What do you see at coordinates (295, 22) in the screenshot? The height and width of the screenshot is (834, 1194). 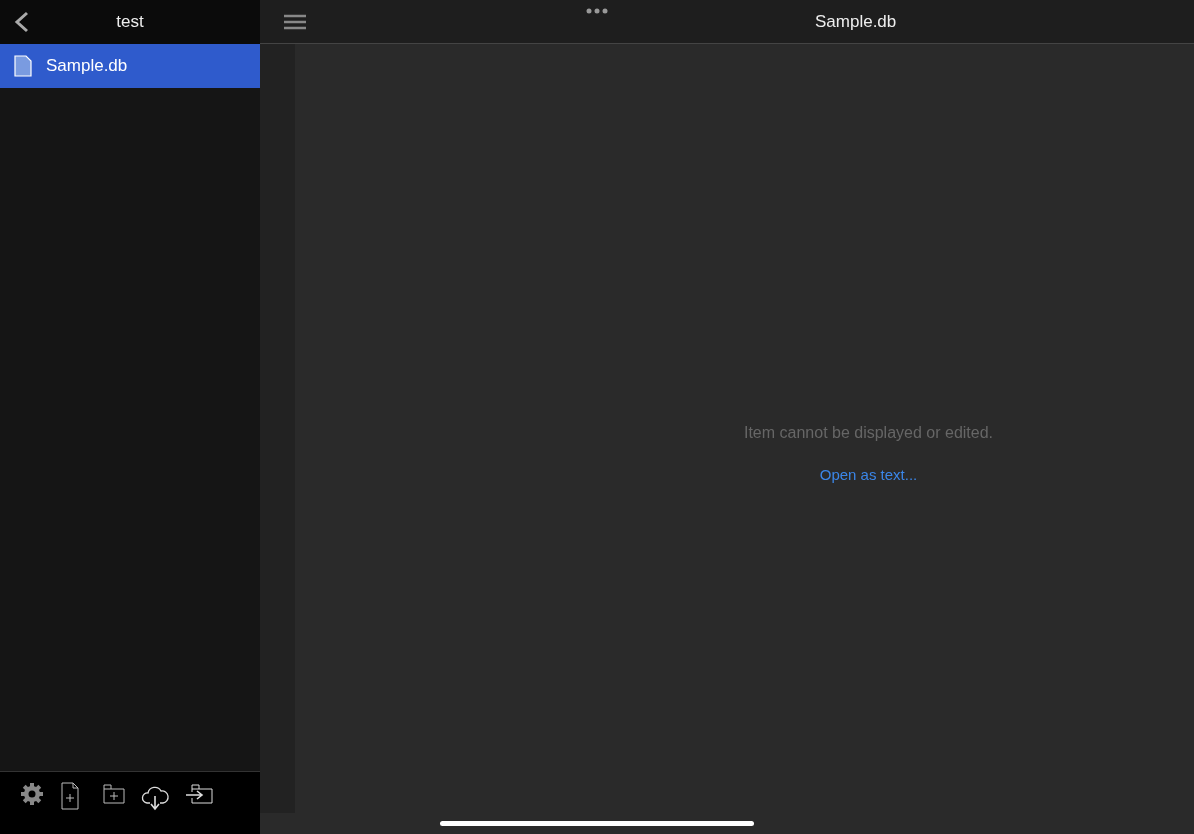 I see `menu-icon` at bounding box center [295, 22].